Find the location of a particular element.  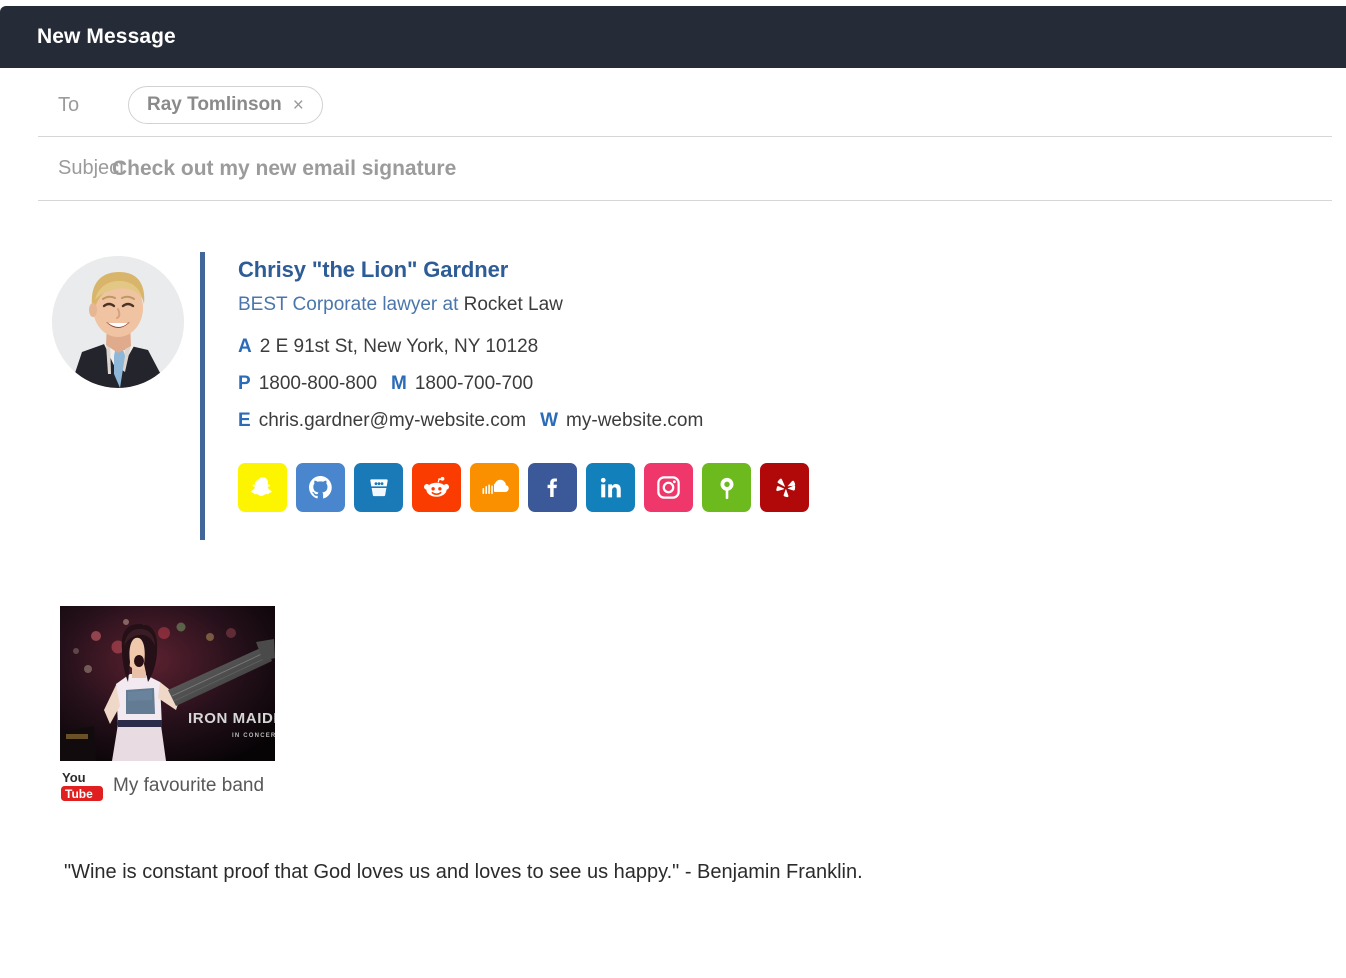

window-title: New Message is located at coordinates (106, 36).